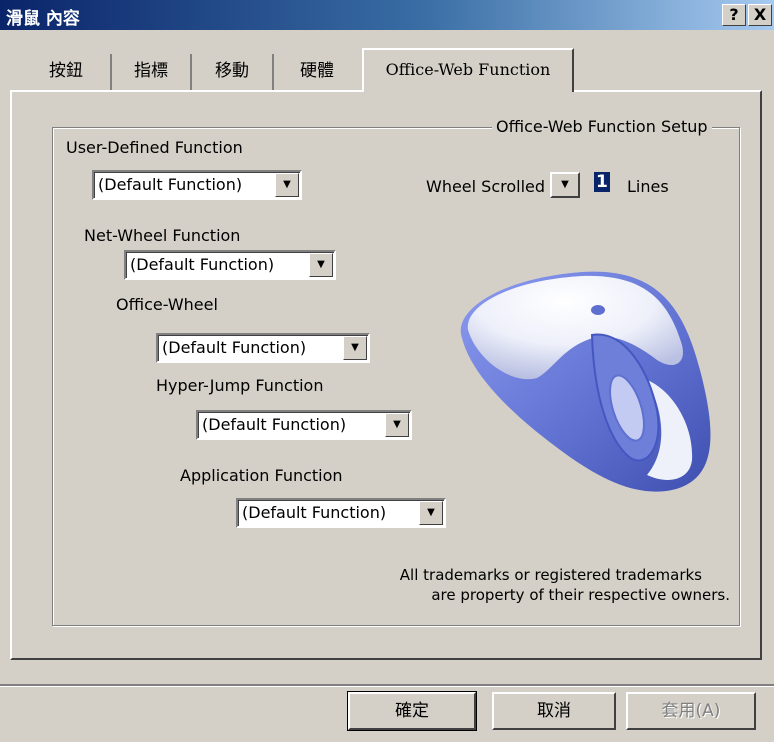  Describe the element at coordinates (734, 15) in the screenshot. I see `help-button: ?` at that location.